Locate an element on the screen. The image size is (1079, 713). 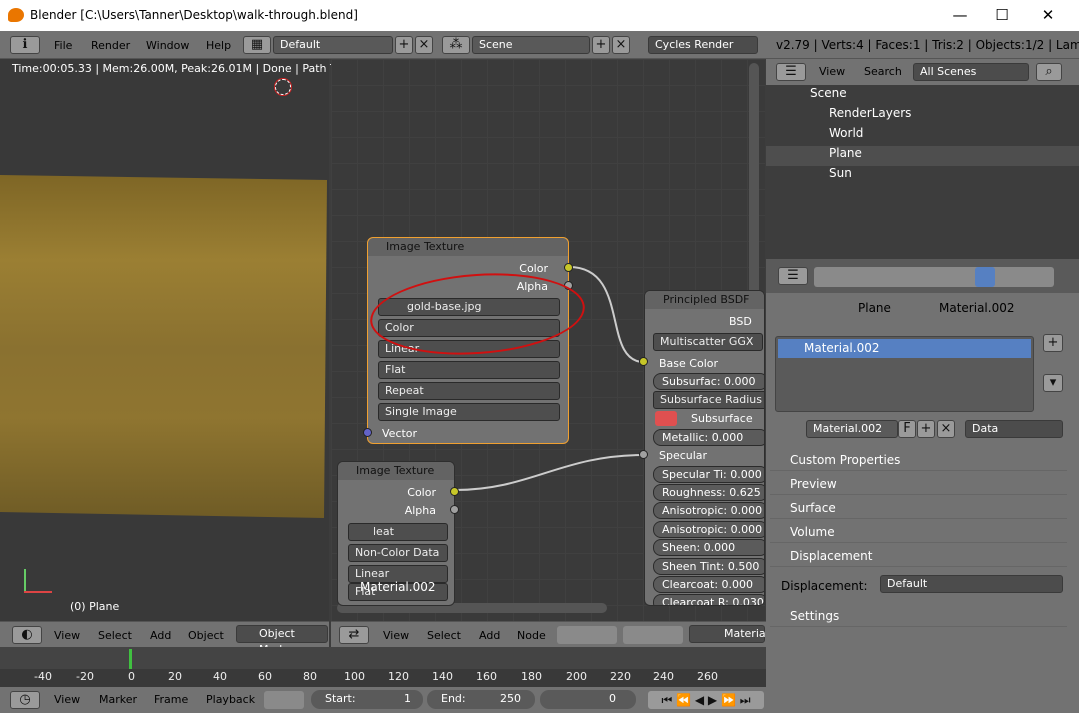
specular-tint-slider: Specular Ti: 0.000 is located at coordinates (708, 474).